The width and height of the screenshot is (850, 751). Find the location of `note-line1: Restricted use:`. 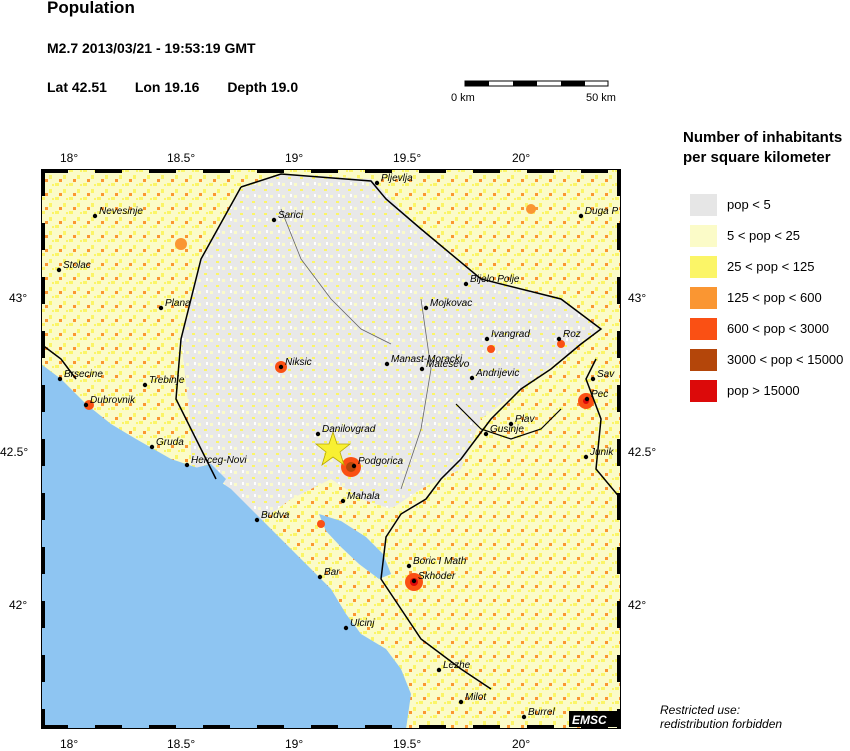

note-line1: Restricted use: is located at coordinates (700, 710).